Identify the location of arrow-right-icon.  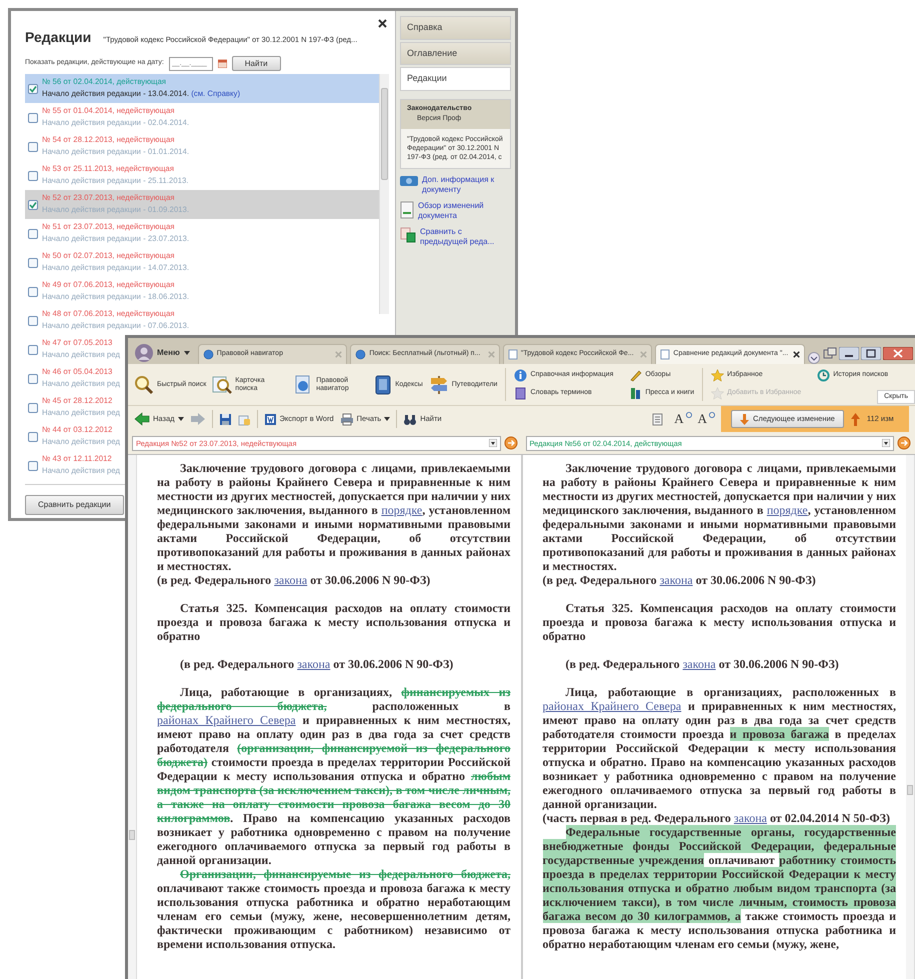
(198, 419).